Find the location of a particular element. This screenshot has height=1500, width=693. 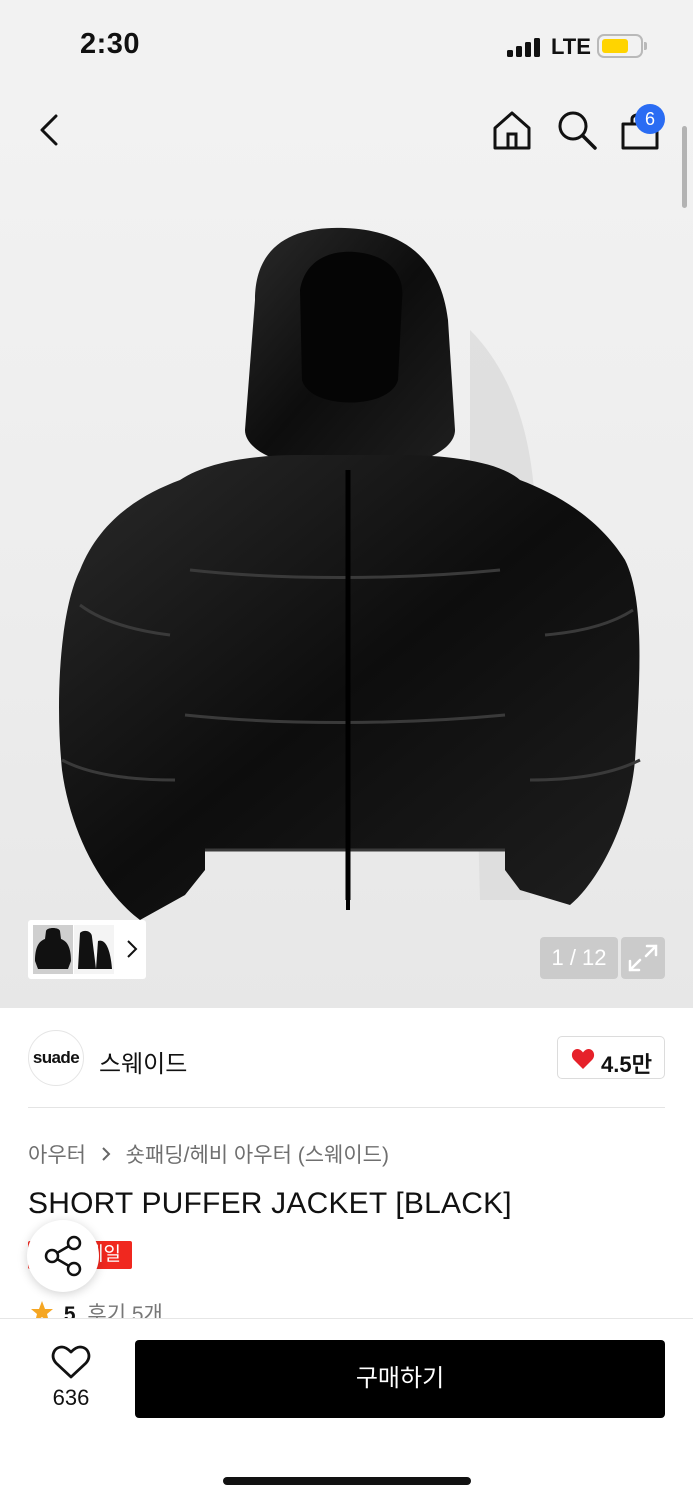

share-button is located at coordinates (63, 1256).